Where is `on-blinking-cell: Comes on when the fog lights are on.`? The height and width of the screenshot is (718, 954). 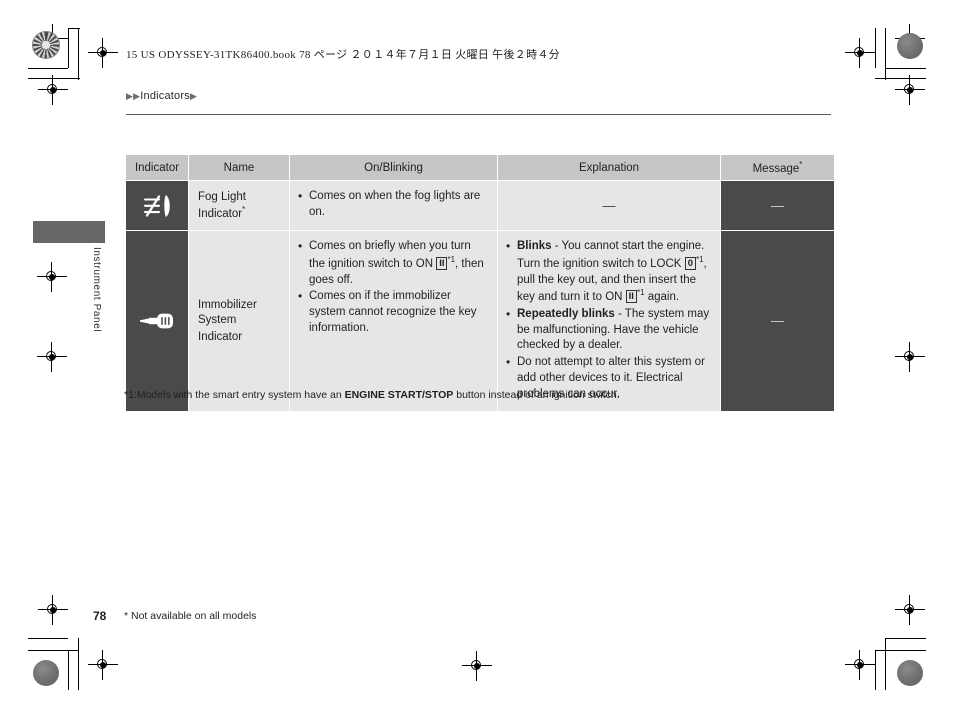 on-blinking-cell: Comes on when the fog lights are on. is located at coordinates (393, 206).